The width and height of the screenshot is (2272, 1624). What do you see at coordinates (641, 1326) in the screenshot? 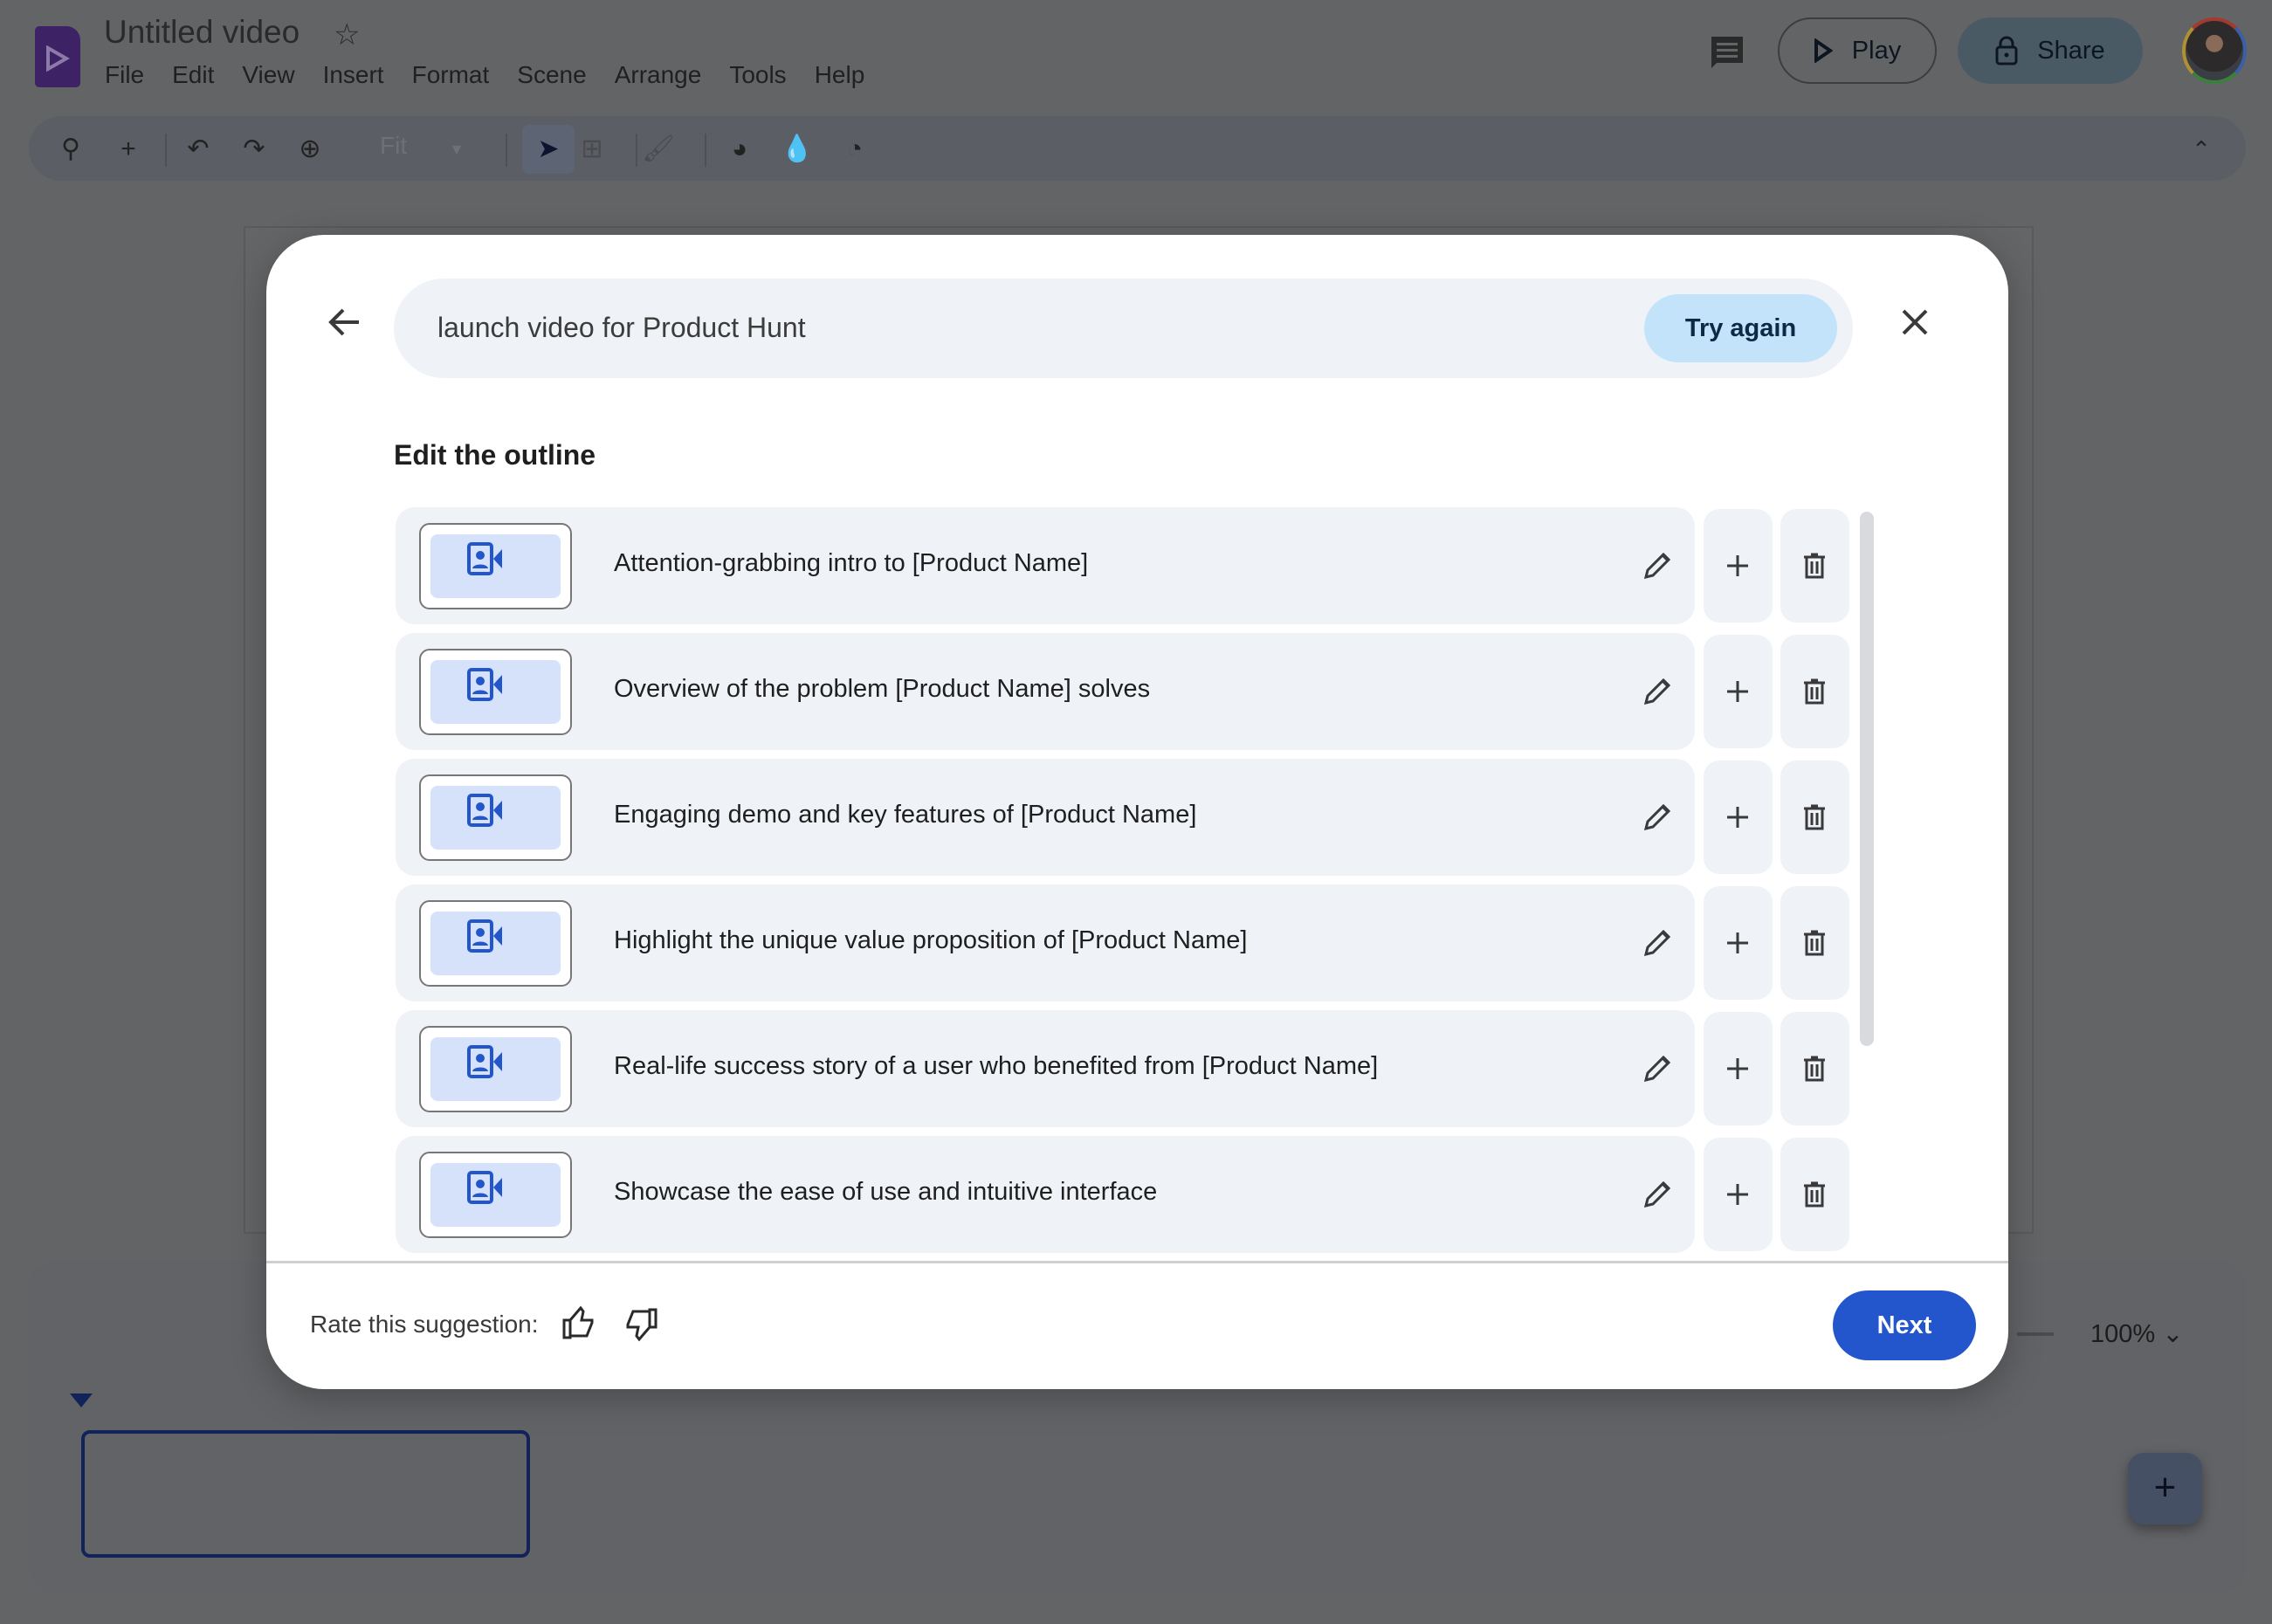
I see `thumbs-down-icon` at bounding box center [641, 1326].